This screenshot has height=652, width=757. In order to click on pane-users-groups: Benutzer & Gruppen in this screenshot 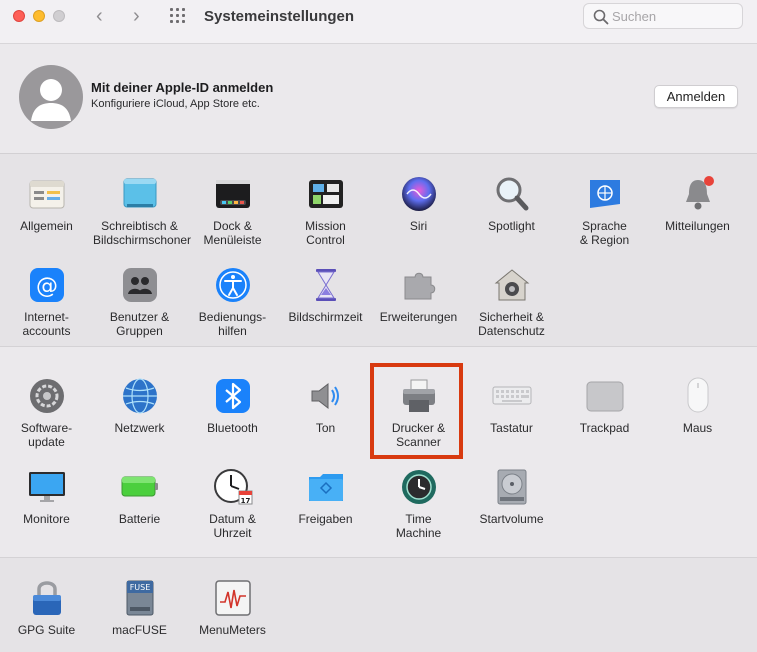, I will do `click(139, 301)`.